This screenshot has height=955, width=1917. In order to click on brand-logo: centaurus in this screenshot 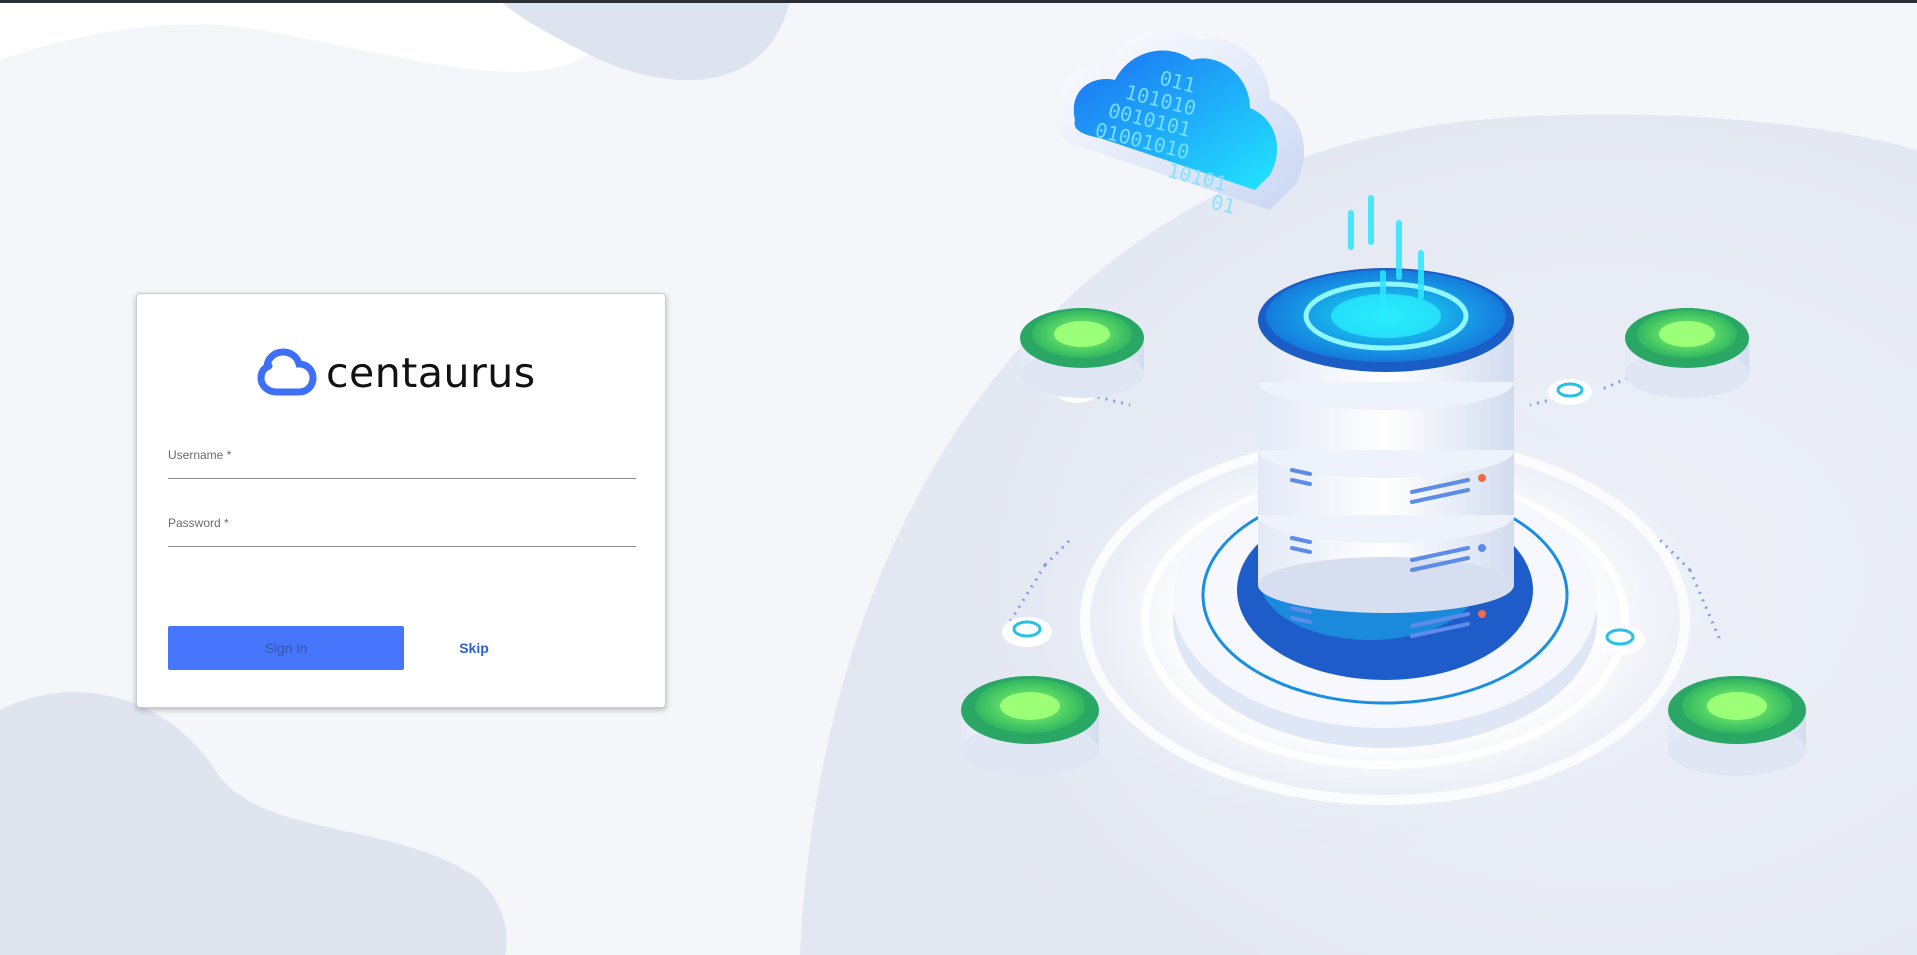, I will do `click(395, 373)`.